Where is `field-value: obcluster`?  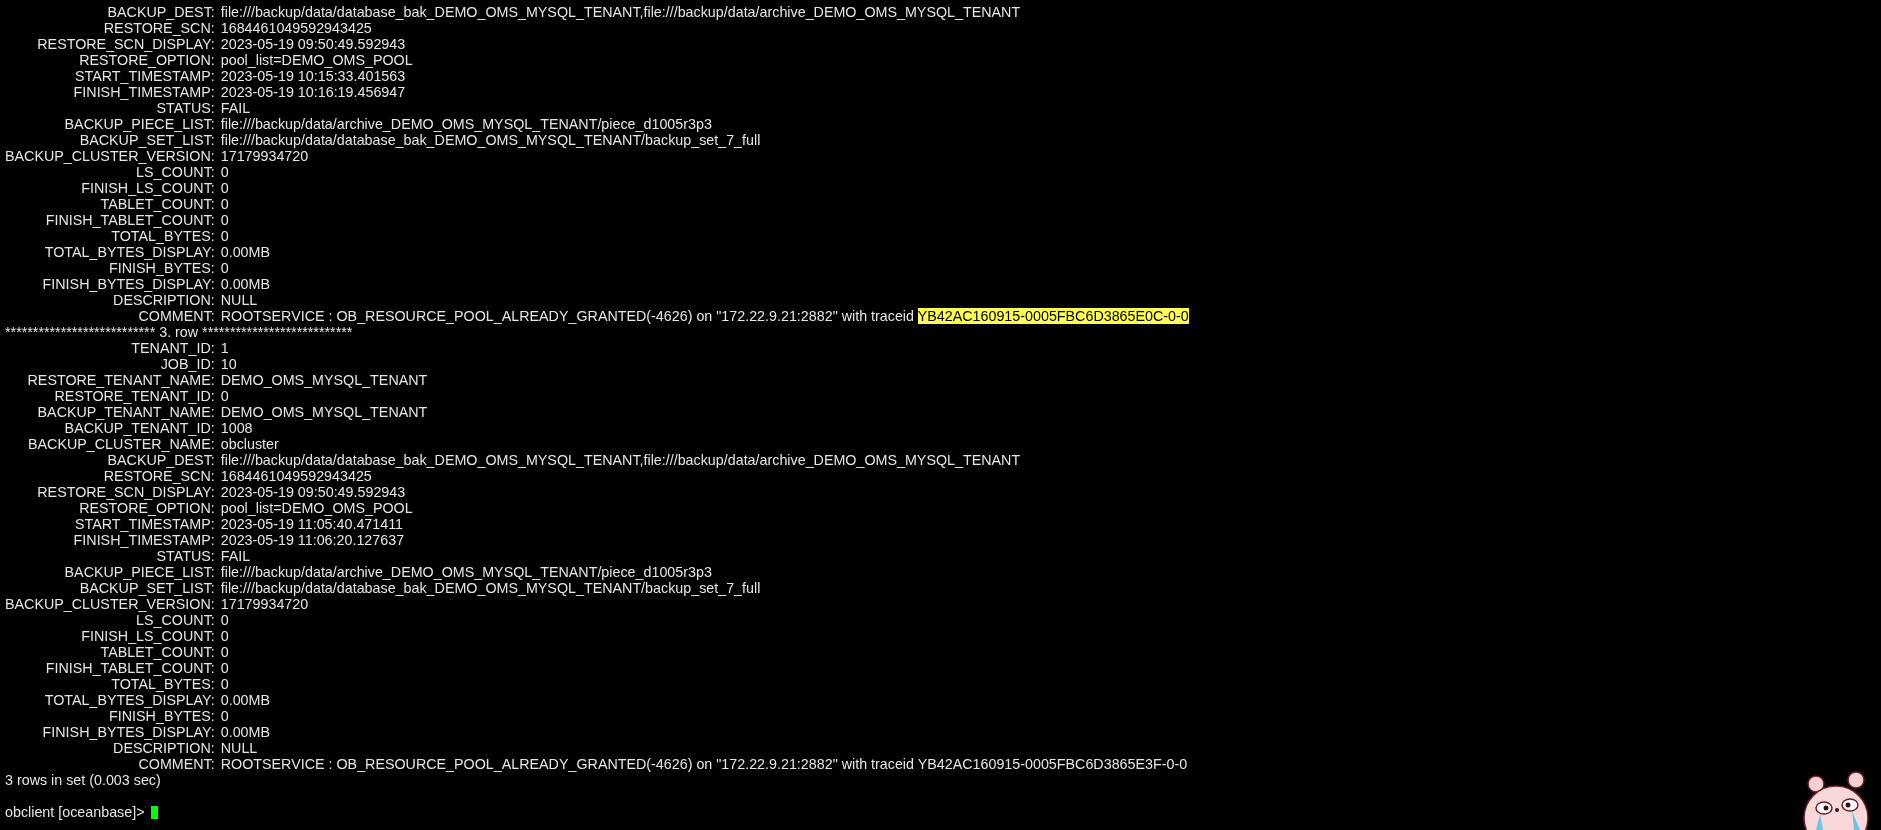
field-value: obcluster is located at coordinates (249, 444).